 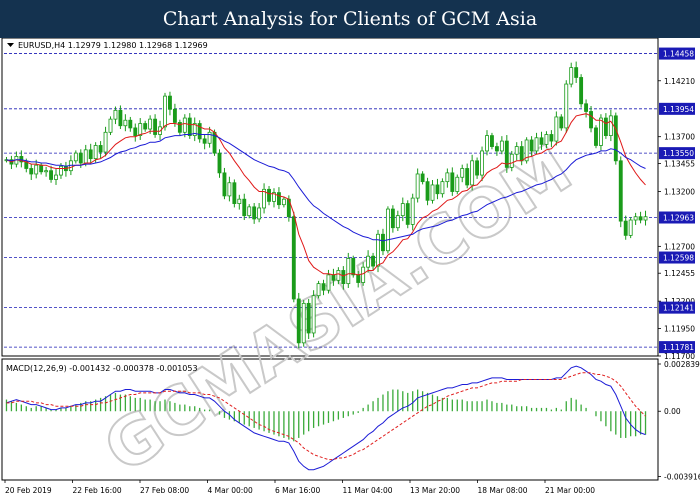 I want to click on price-tick-label-1: 1.14210, so click(x=679, y=81).